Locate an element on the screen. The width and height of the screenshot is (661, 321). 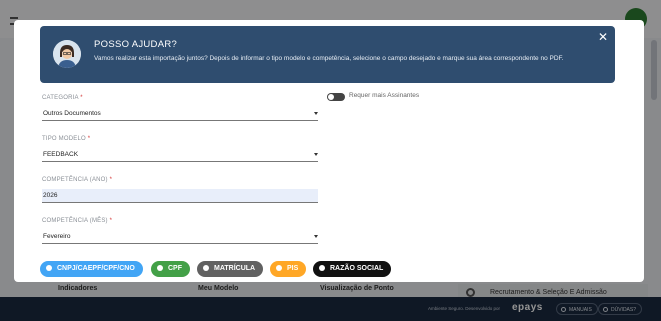
chip-cpf: CPF is located at coordinates (170, 269).